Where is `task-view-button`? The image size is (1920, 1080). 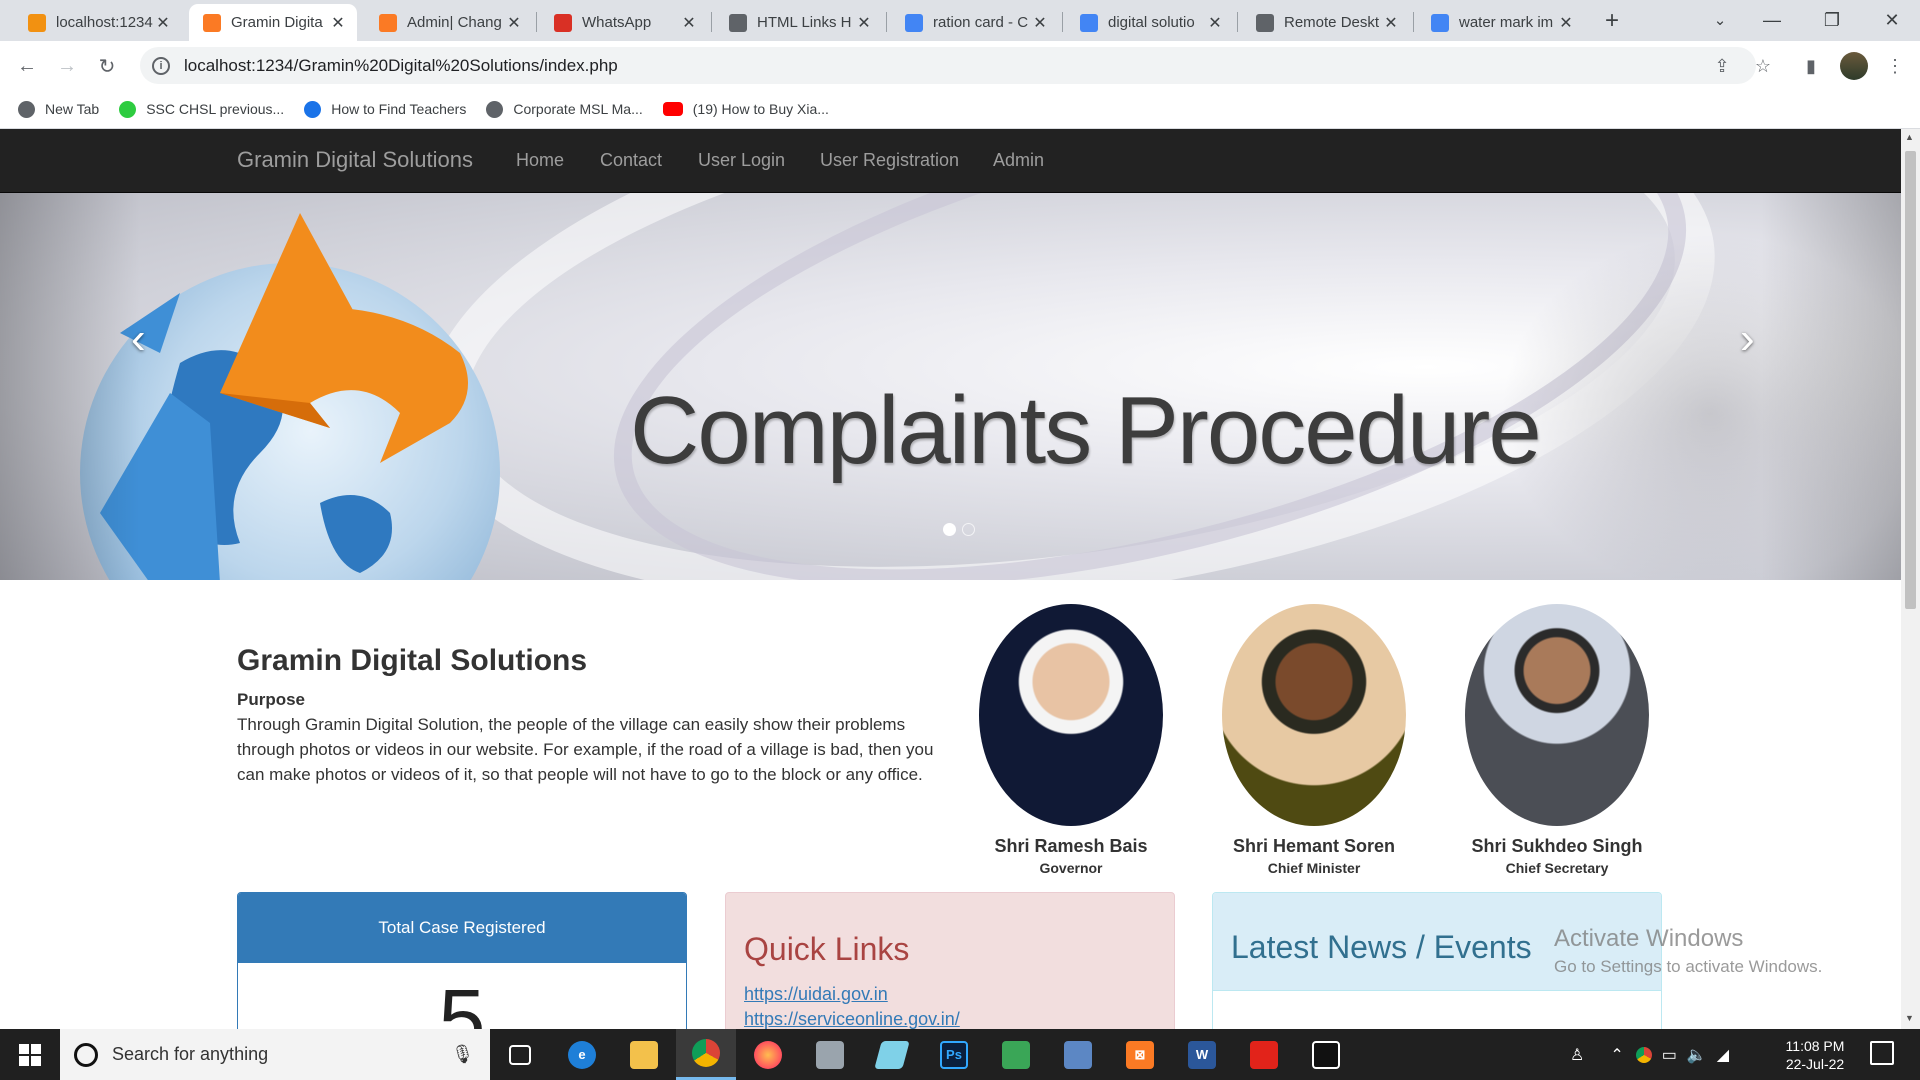 task-view-button is located at coordinates (520, 1054).